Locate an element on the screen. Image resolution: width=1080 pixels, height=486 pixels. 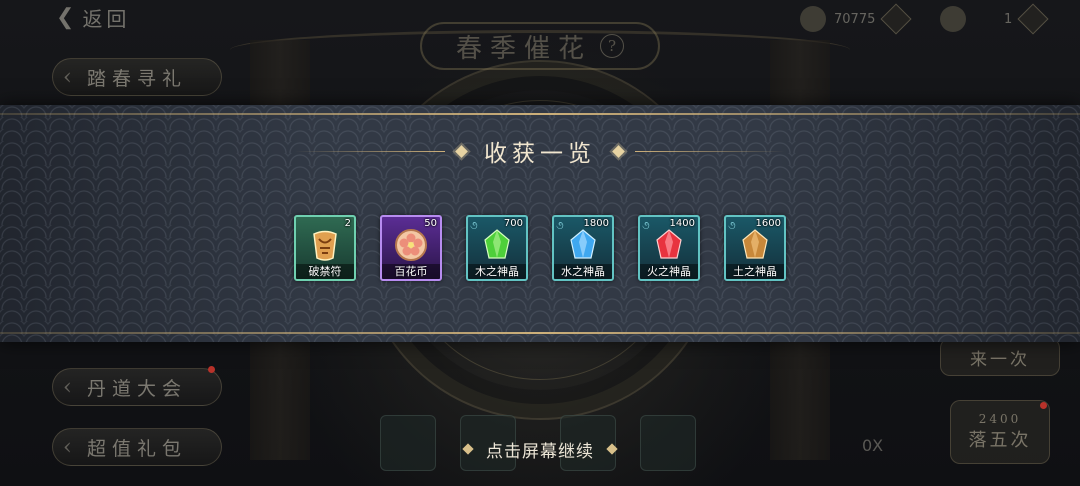
reward-item: ૭ 1400 火之神晶 is located at coordinates (669, 248).